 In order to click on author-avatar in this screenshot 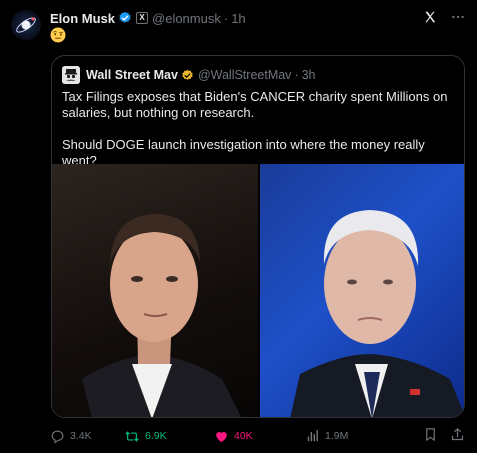, I will do `click(26, 25)`.